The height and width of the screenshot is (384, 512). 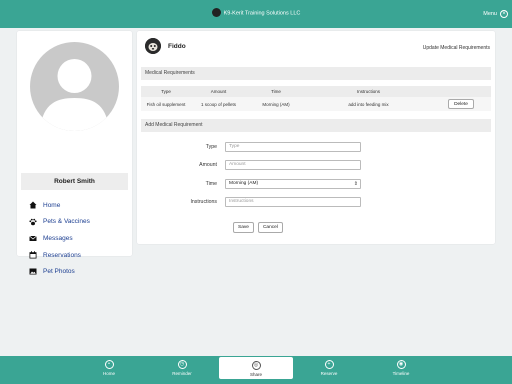 I want to click on time-label: Time, so click(x=211, y=184).